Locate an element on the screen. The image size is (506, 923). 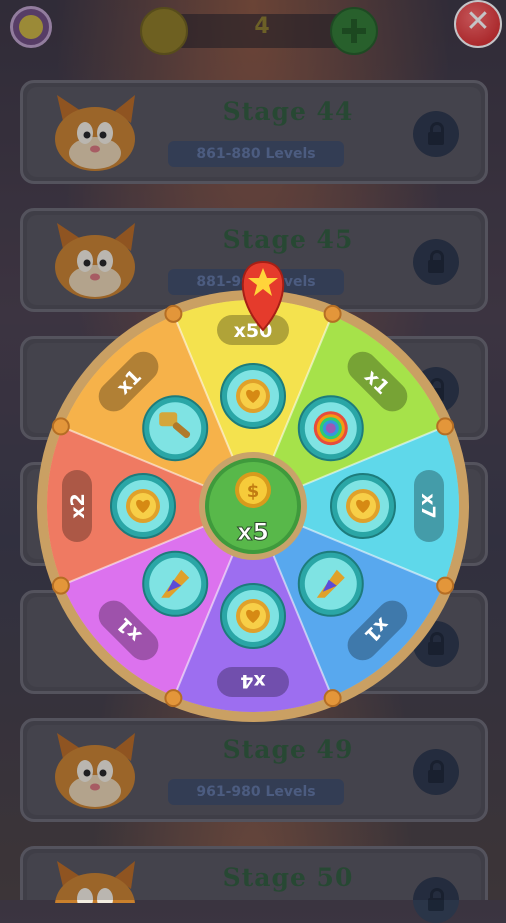
segment-label-text: x7 is located at coordinates (428, 505).